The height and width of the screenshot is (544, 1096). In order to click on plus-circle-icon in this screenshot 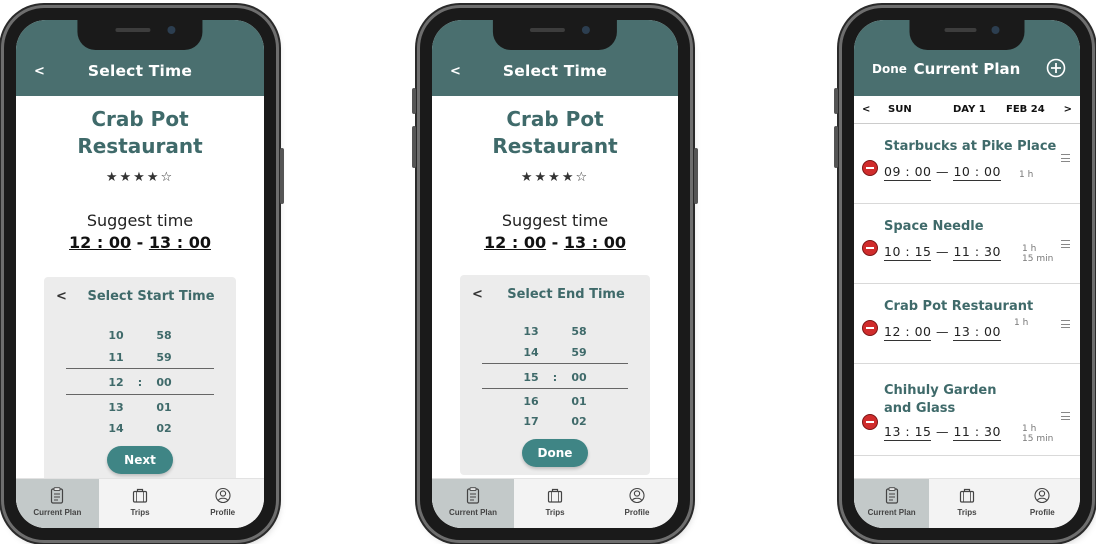, I will do `click(1056, 68)`.